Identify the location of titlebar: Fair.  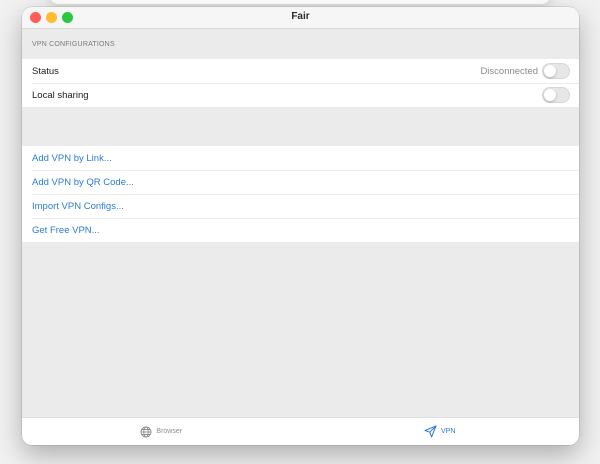
(300, 18).